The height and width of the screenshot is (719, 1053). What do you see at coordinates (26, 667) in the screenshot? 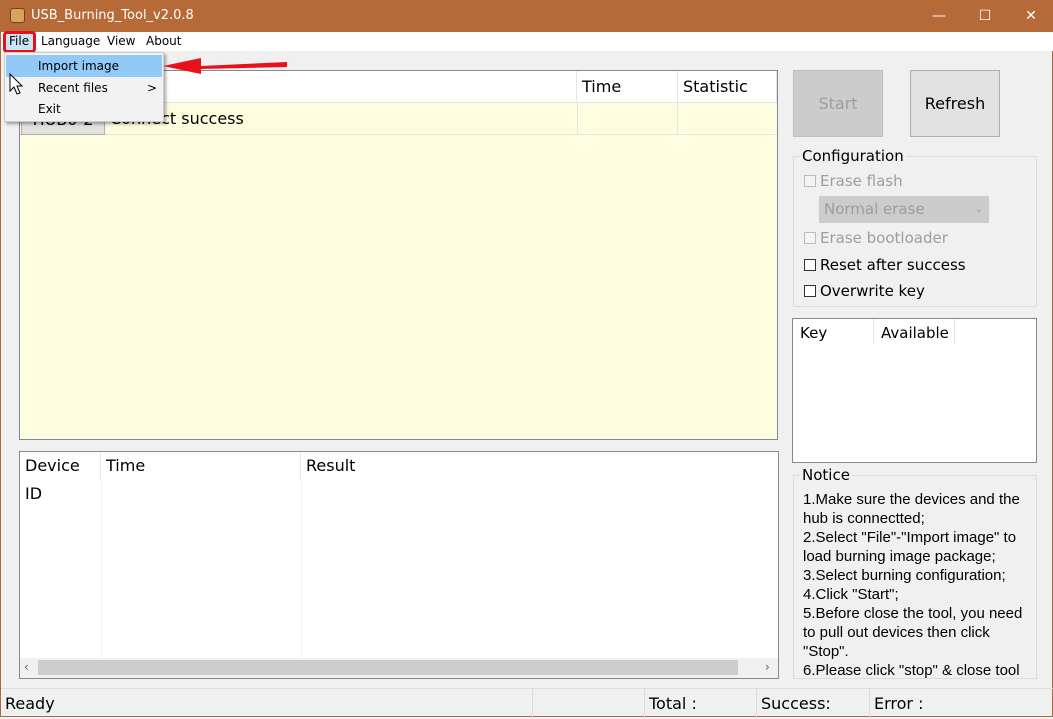
I see `scroll-left-icon: ‹` at bounding box center [26, 667].